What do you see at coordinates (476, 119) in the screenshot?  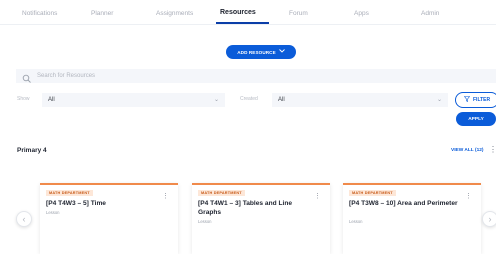 I see `apply-button: APPLY` at bounding box center [476, 119].